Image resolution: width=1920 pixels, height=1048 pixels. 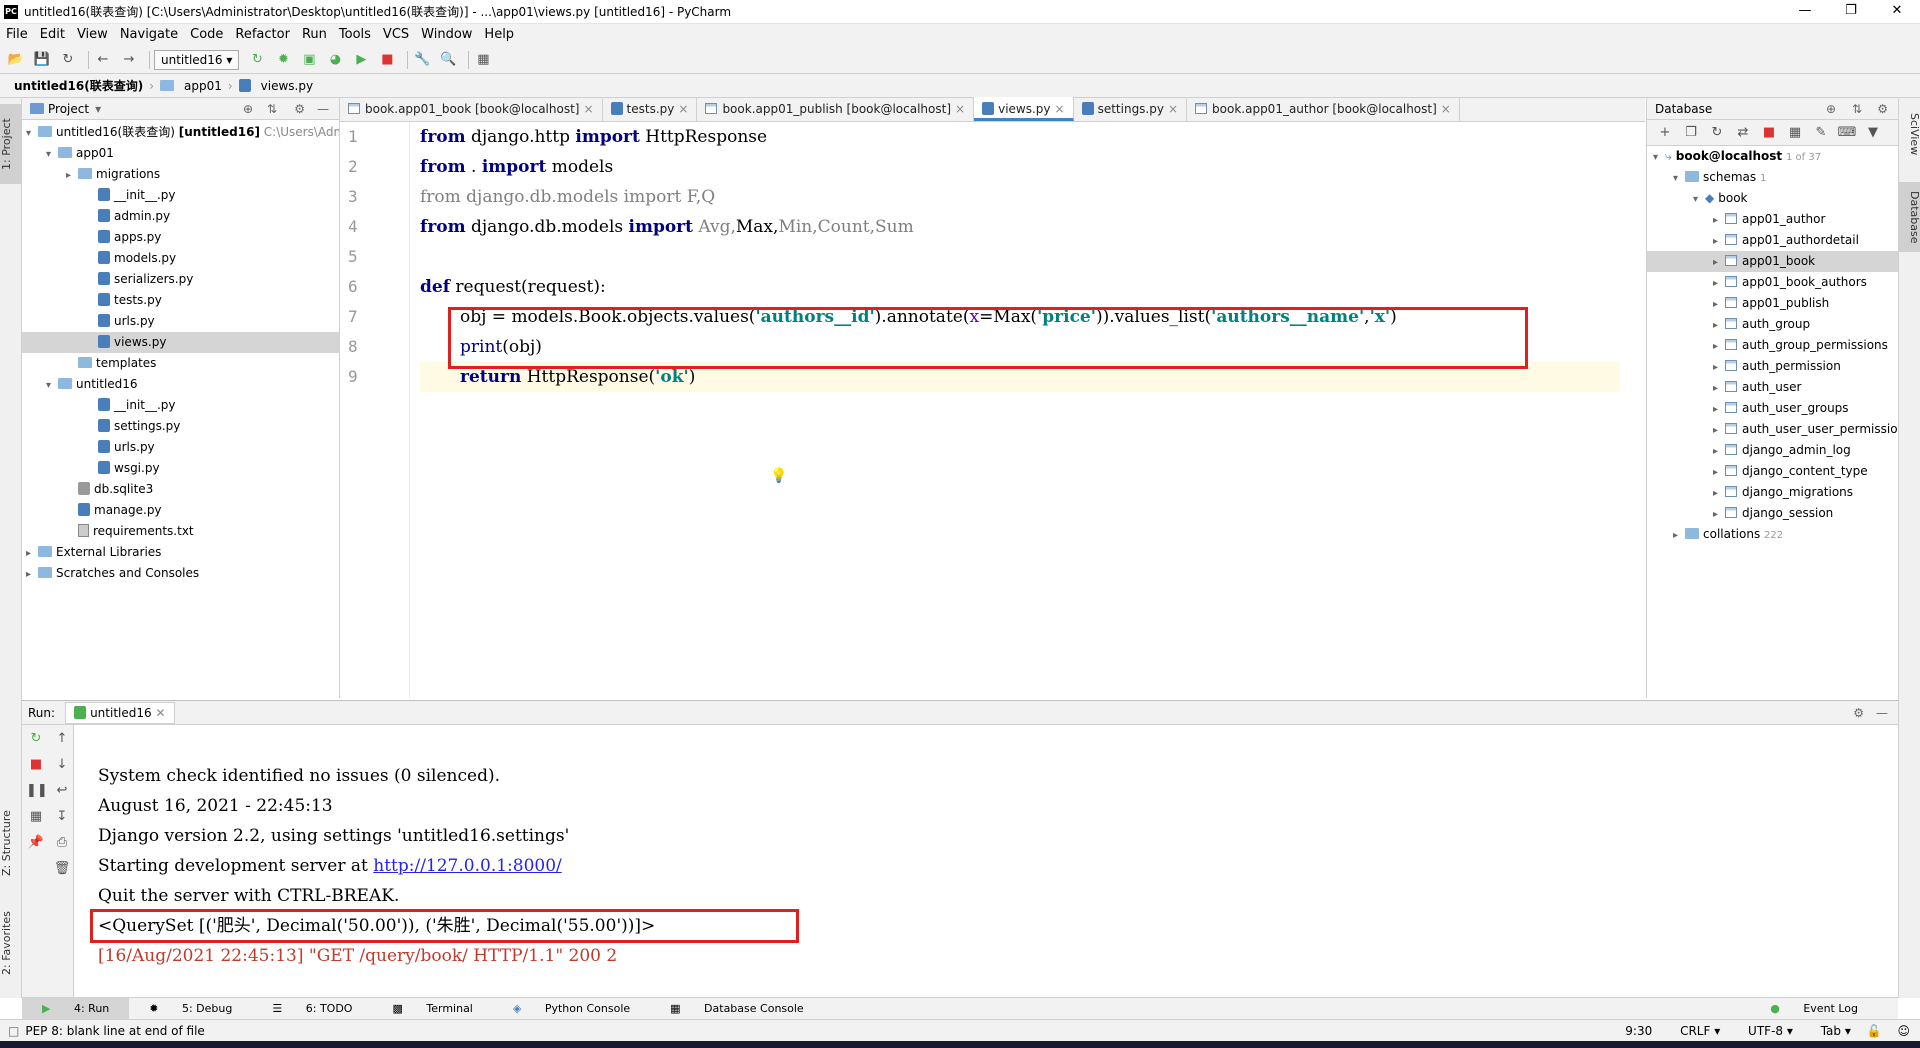 What do you see at coordinates (62, 816) in the screenshot?
I see `scroll-end-icon: ↧` at bounding box center [62, 816].